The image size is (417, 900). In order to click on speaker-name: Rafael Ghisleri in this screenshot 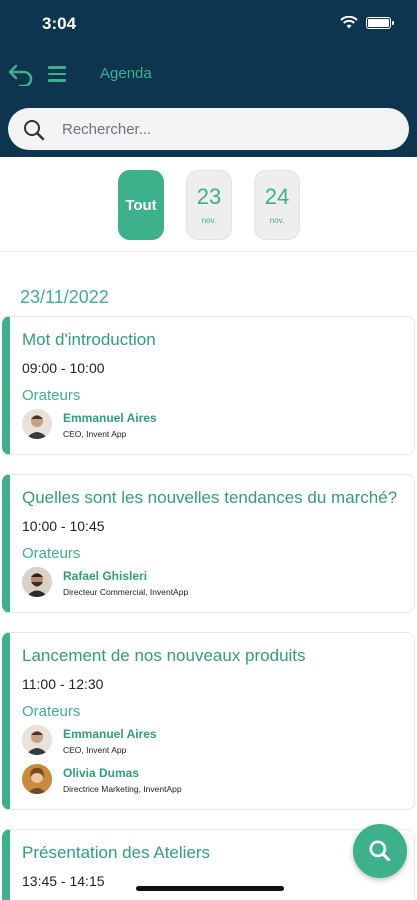, I will do `click(105, 576)`.